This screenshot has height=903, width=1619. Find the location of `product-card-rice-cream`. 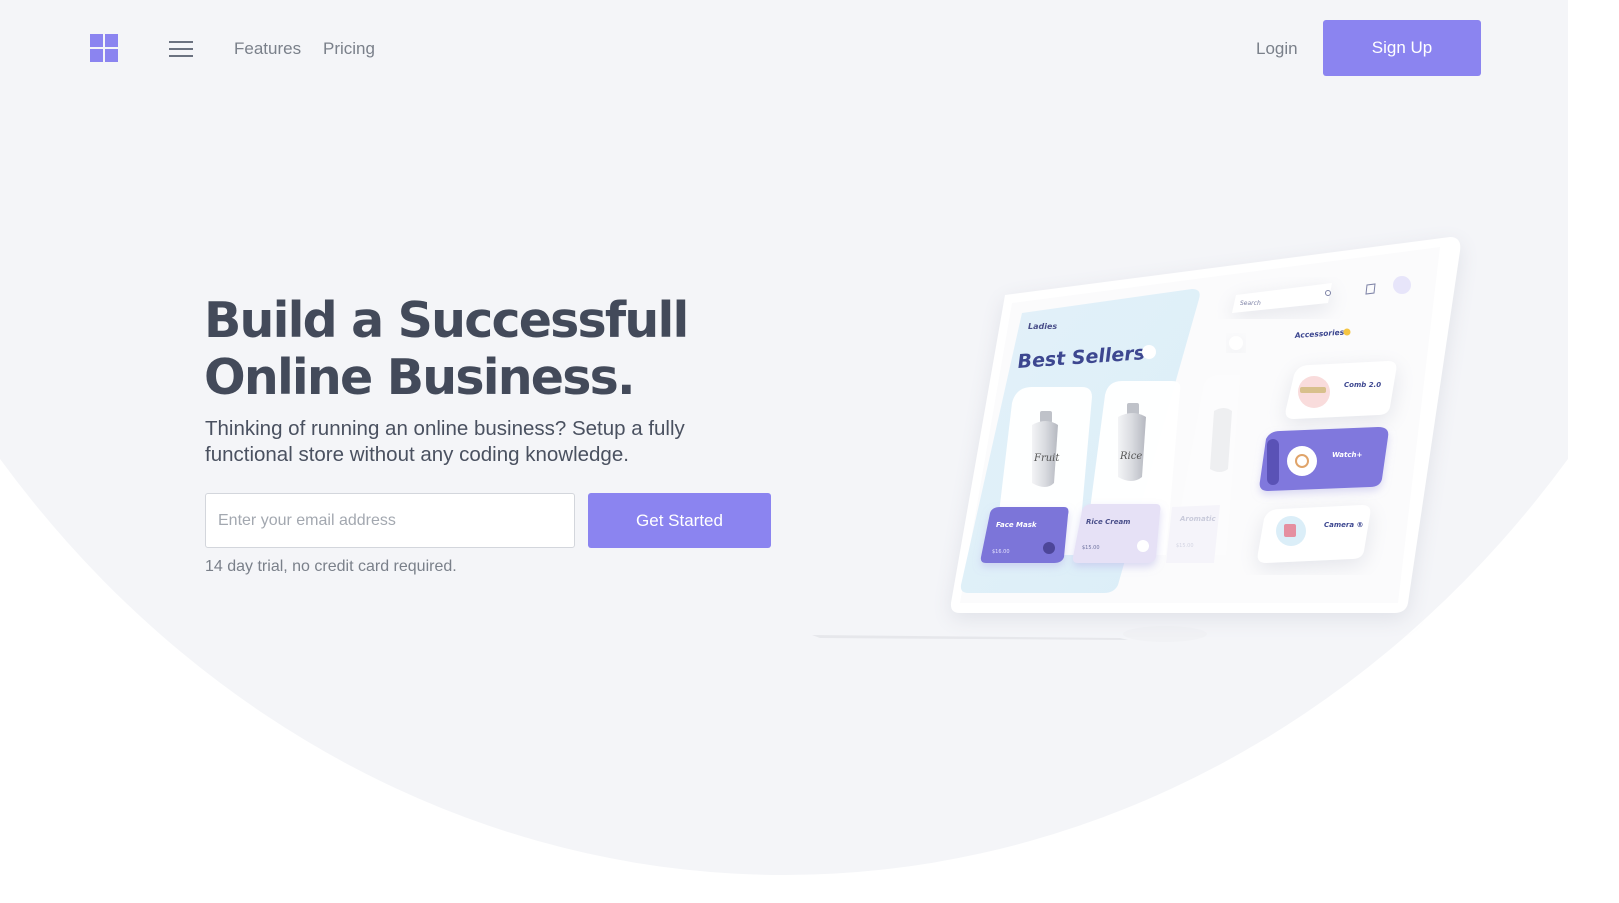

product-card-rice-cream is located at coordinates (1116, 533).